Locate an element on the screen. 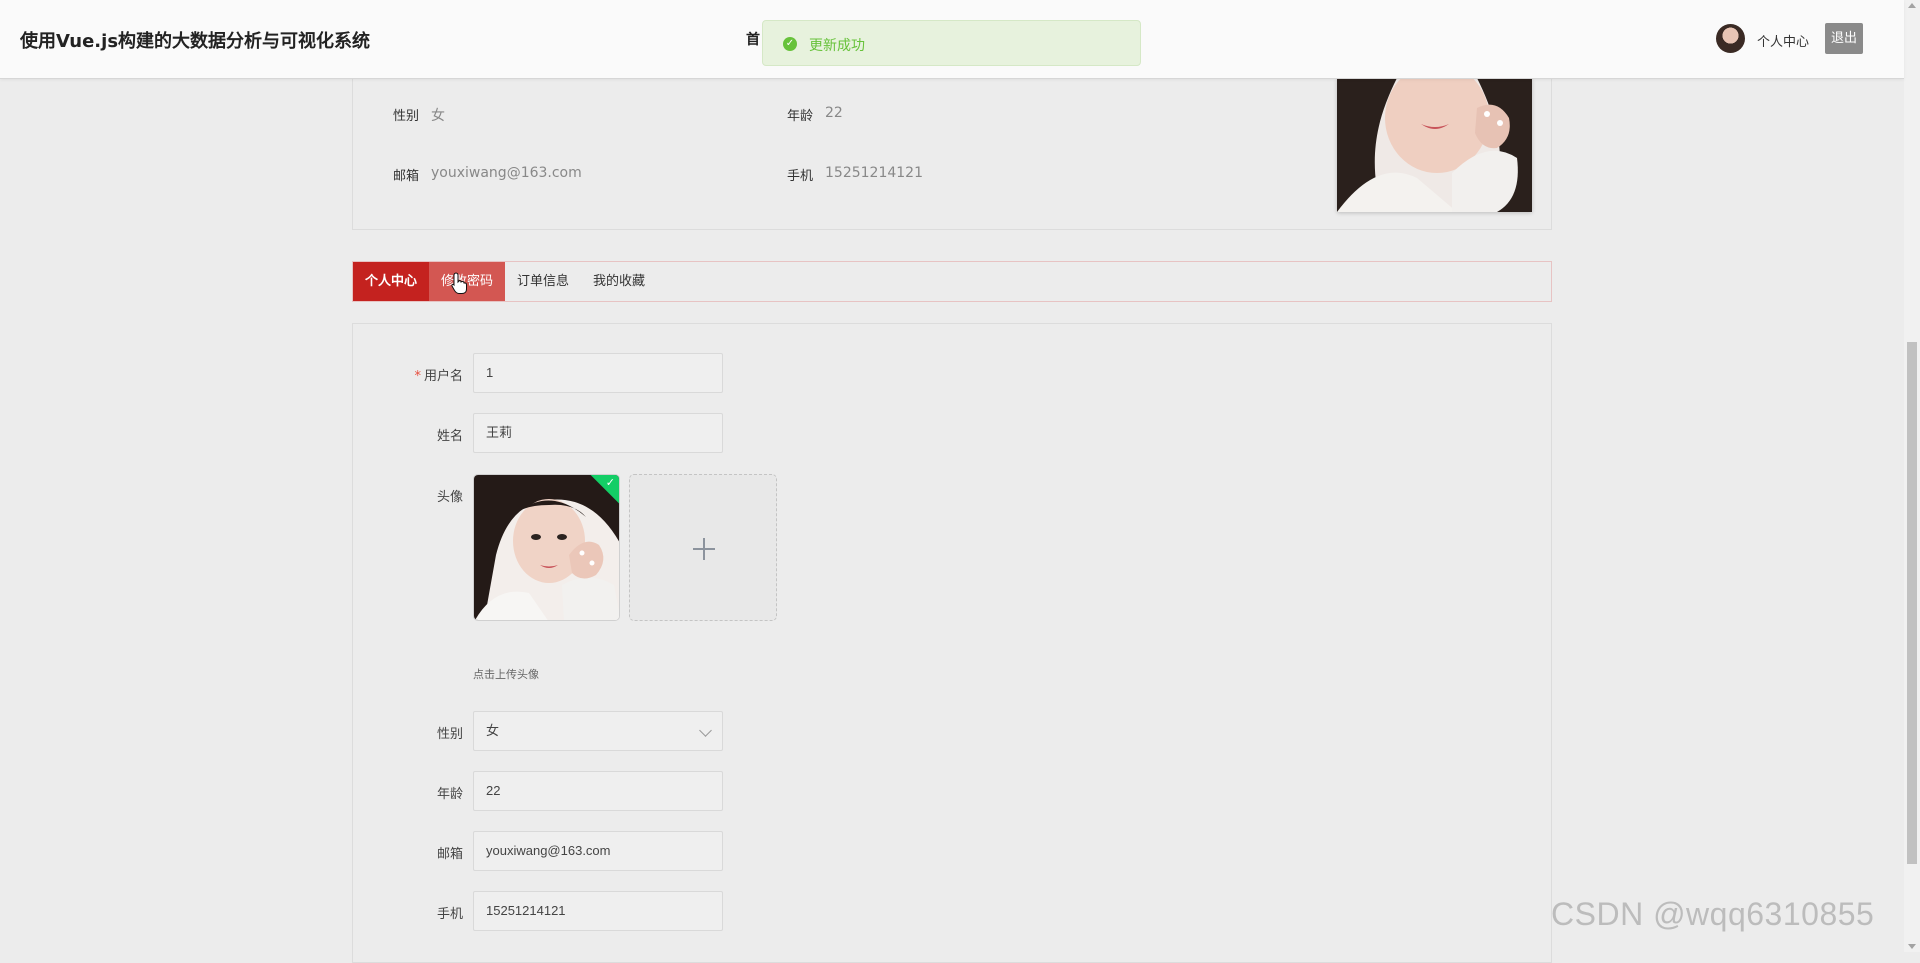 This screenshot has width=1920, height=963. scroll-up-arrow-icon is located at coordinates (1912, 5).